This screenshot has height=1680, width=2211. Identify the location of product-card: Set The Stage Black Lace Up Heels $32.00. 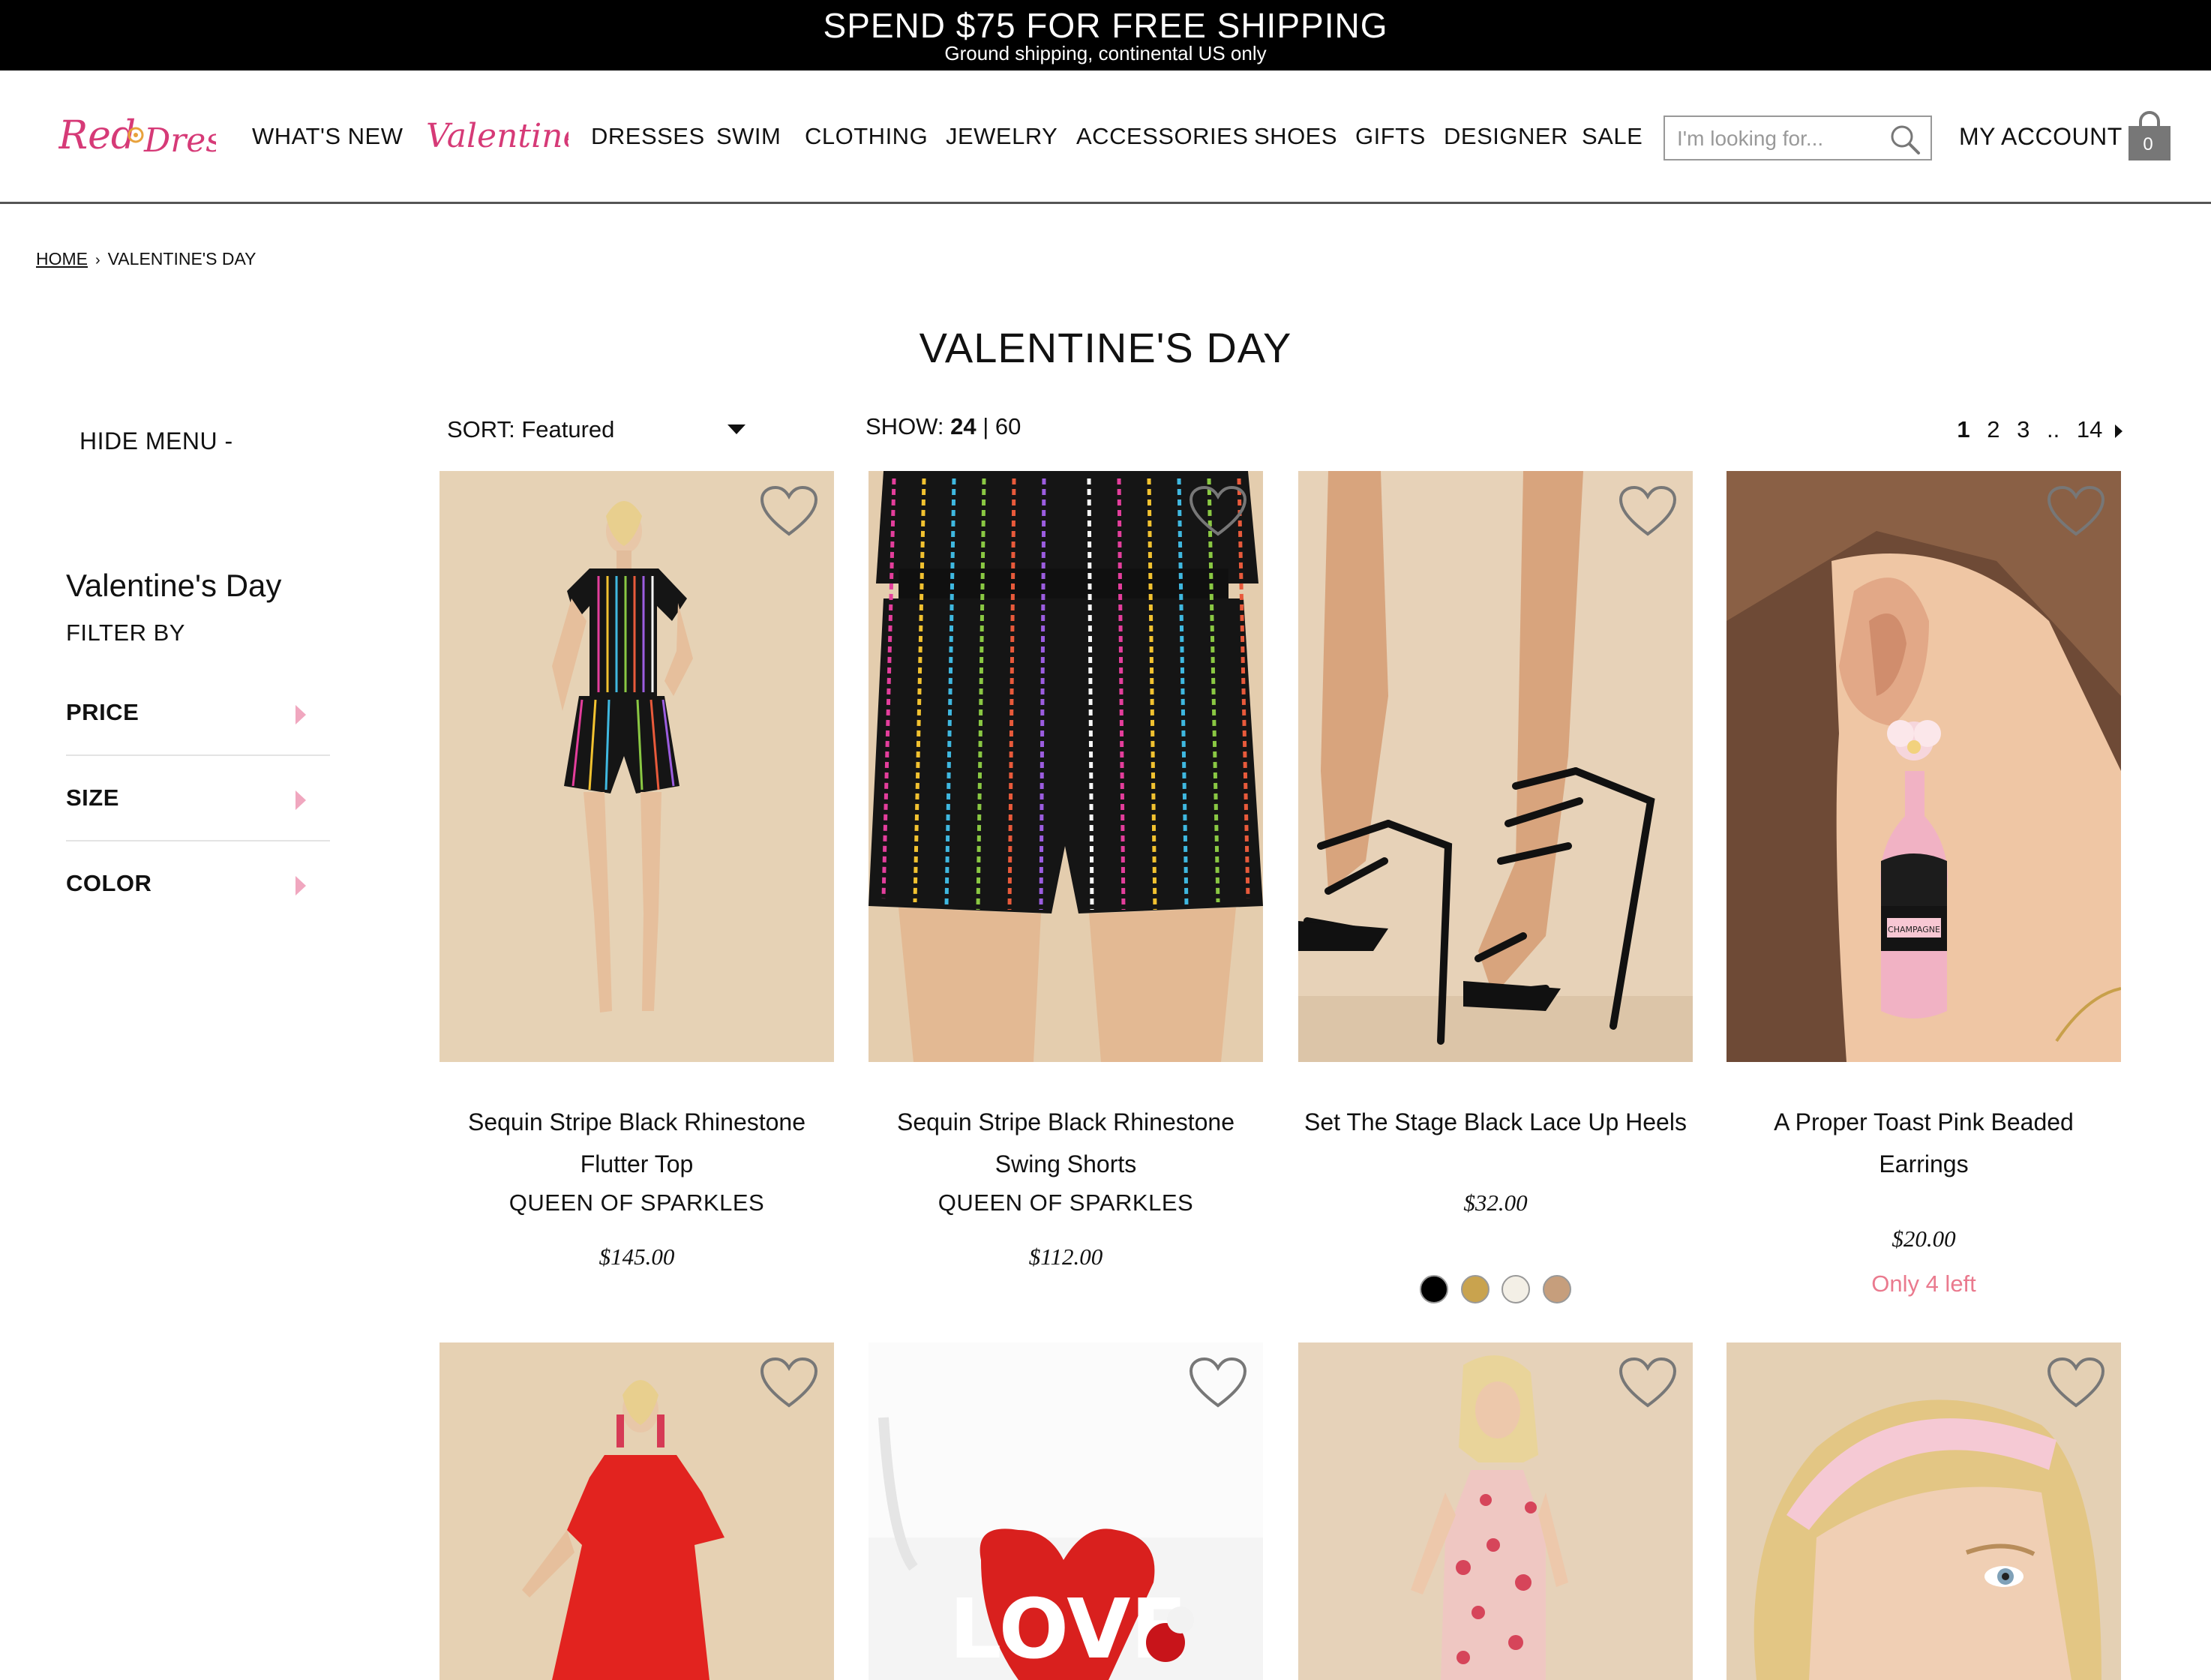
(1495, 891).